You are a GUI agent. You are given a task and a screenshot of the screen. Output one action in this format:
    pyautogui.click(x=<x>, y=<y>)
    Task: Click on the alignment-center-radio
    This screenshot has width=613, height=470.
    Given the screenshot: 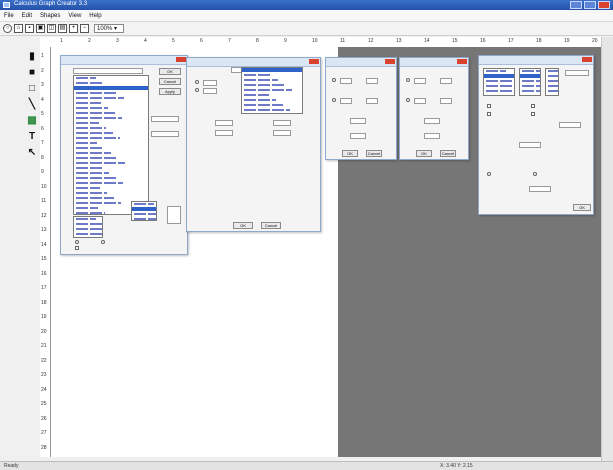 What is the action you would take?
    pyautogui.click(x=103, y=242)
    